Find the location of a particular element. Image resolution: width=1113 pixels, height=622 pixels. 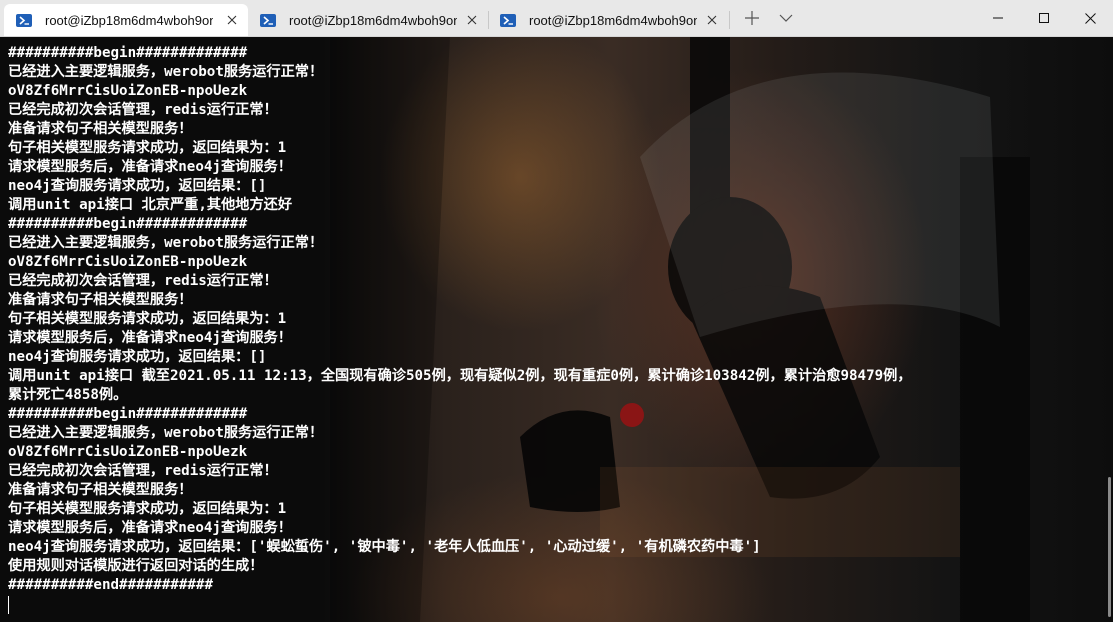

prompt-line is located at coordinates (553, 604).